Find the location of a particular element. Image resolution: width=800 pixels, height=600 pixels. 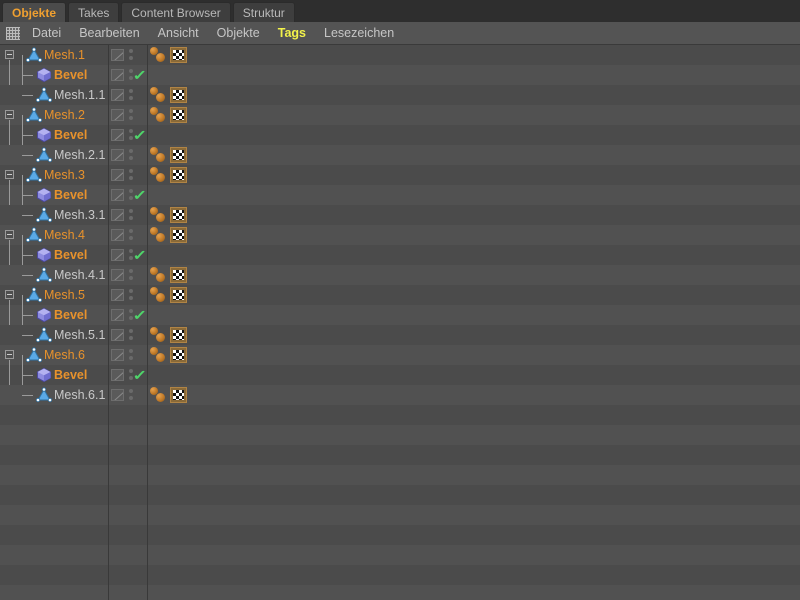

menu-item-datei: Datei is located at coordinates (46, 33).